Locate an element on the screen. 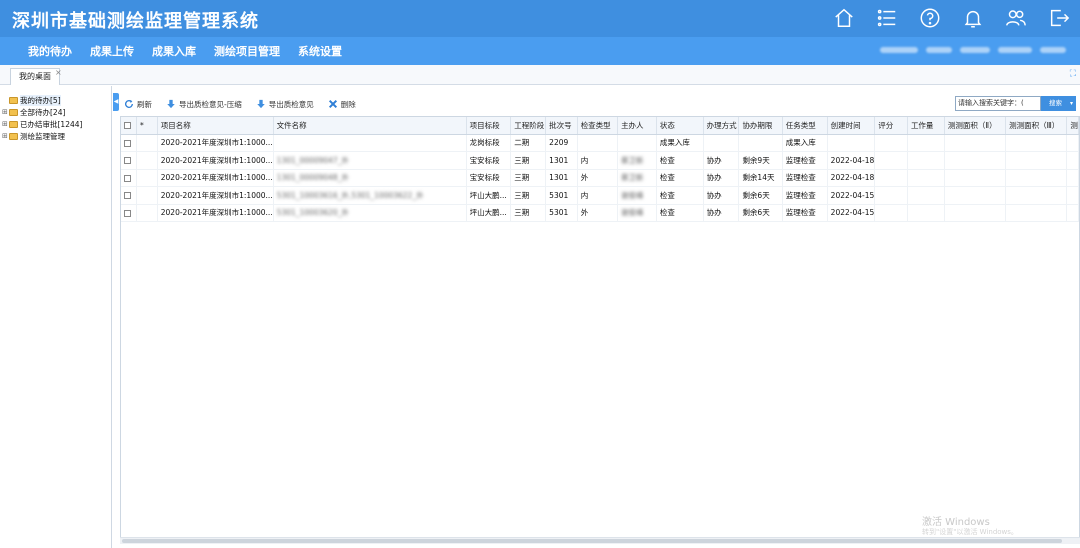 The width and height of the screenshot is (1080, 548). refresh-button: 刷新 is located at coordinates (138, 104).